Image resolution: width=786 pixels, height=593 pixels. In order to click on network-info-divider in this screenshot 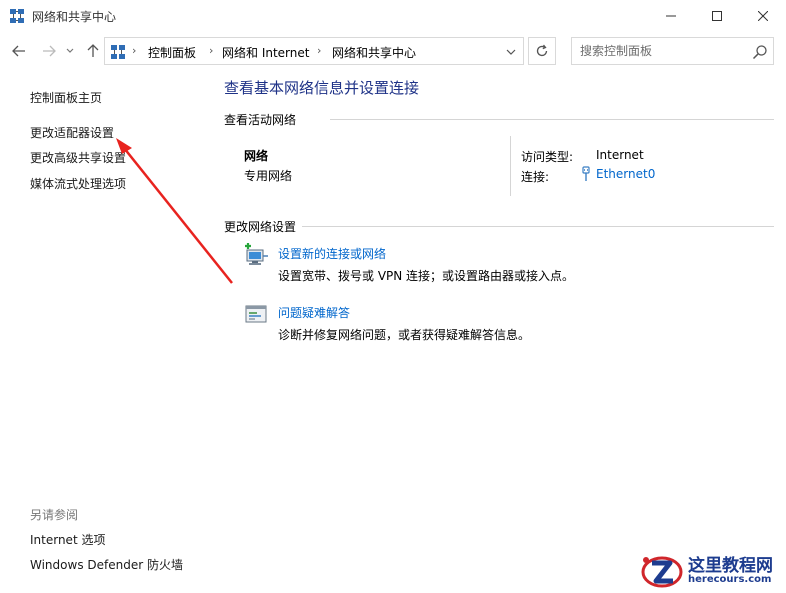, I will do `click(510, 166)`.